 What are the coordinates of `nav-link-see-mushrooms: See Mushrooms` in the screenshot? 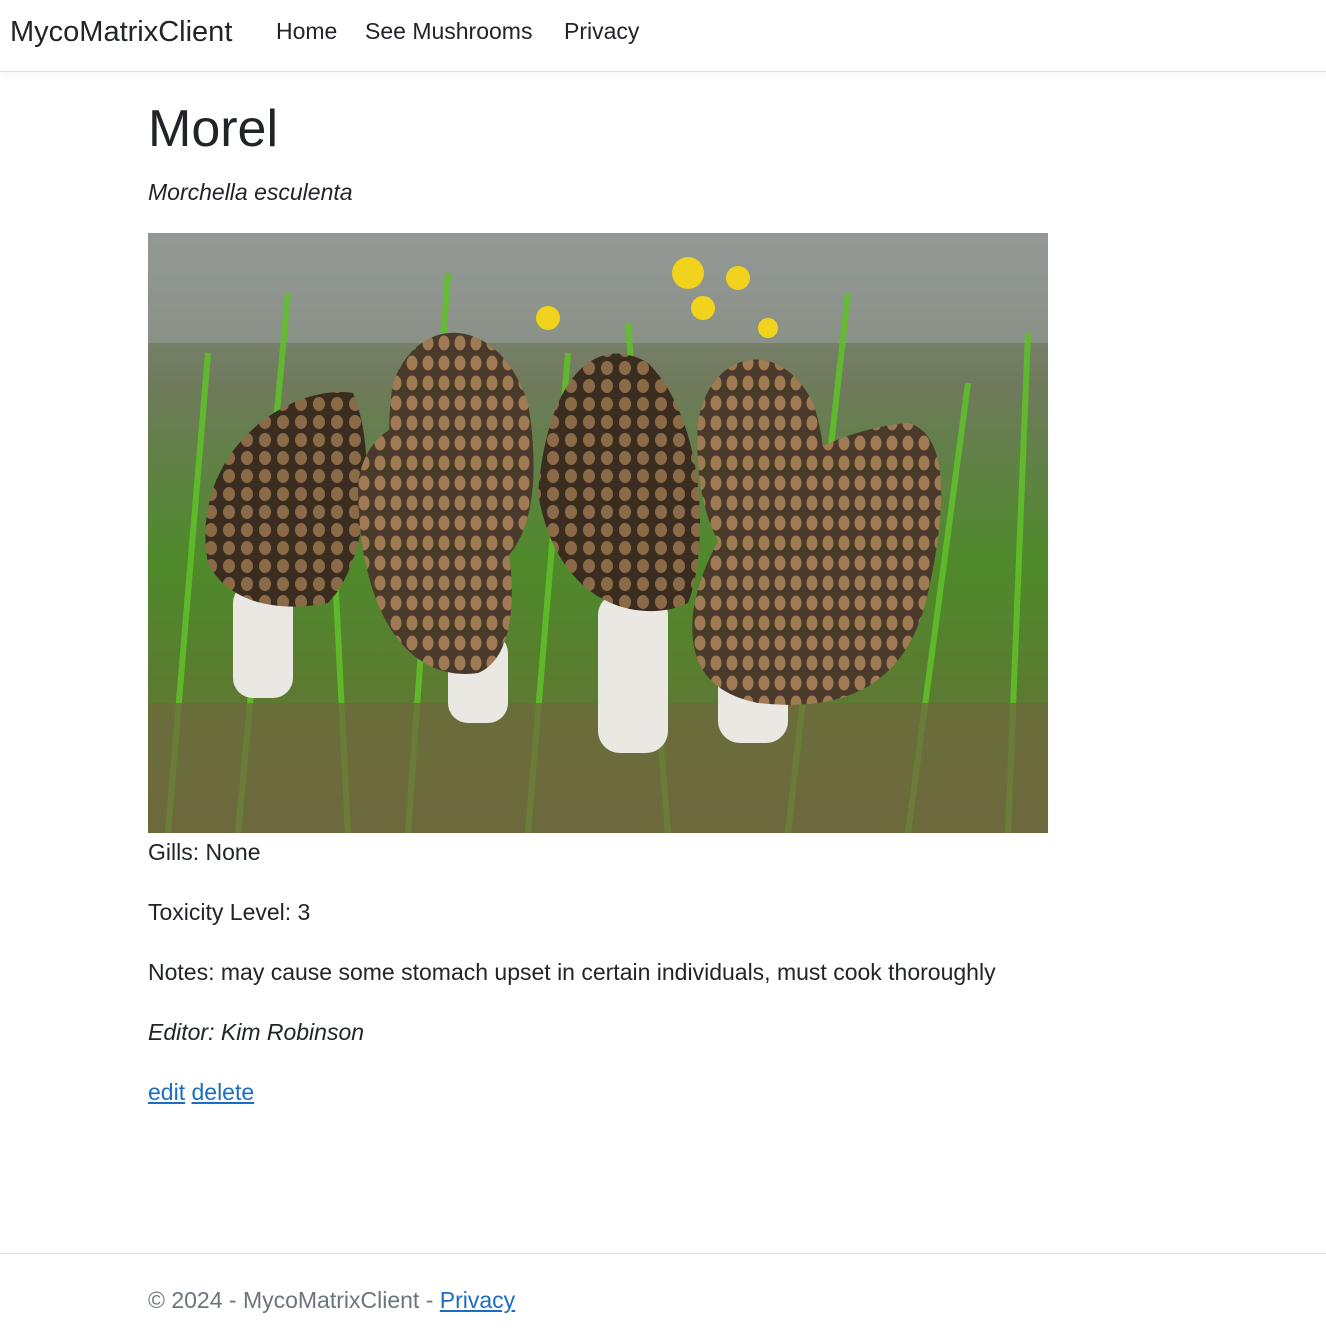 It's located at (448, 31).